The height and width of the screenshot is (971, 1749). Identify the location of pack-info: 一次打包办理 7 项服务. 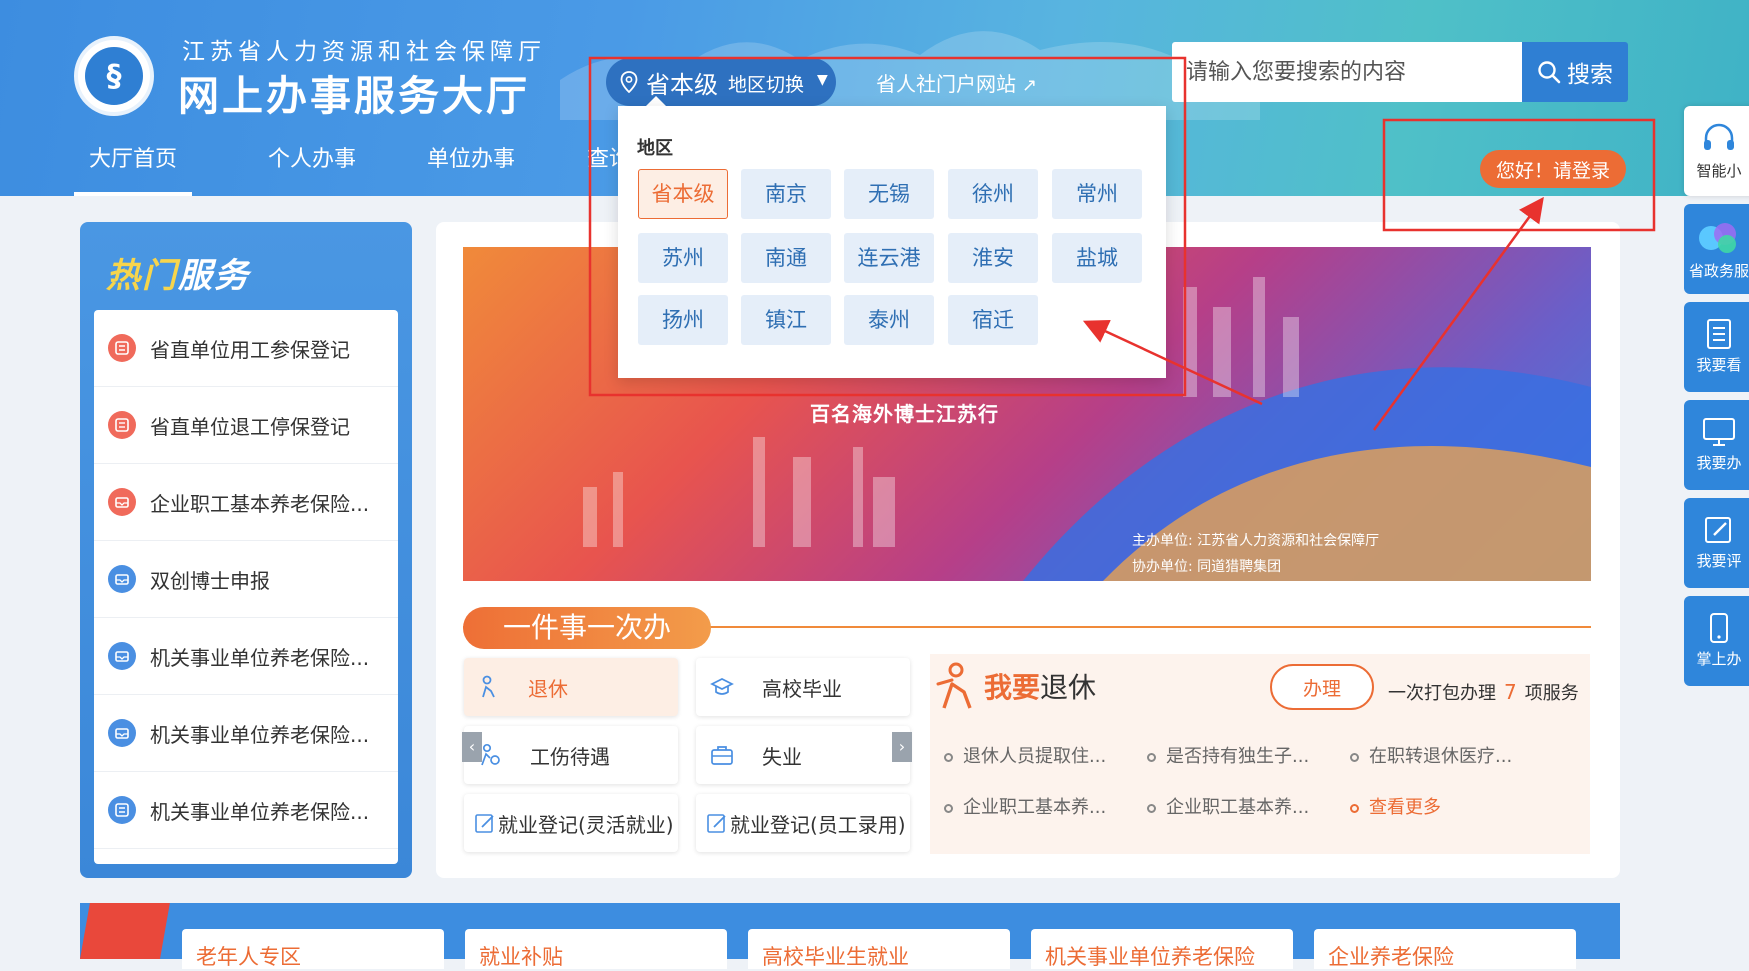
(1483, 692).